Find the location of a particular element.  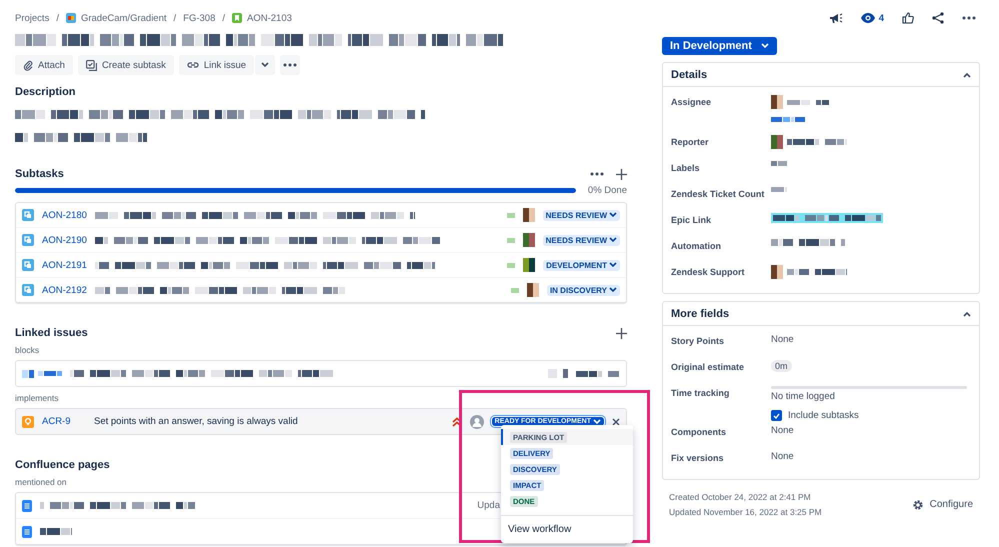

watchers-button: 4 is located at coordinates (872, 18).